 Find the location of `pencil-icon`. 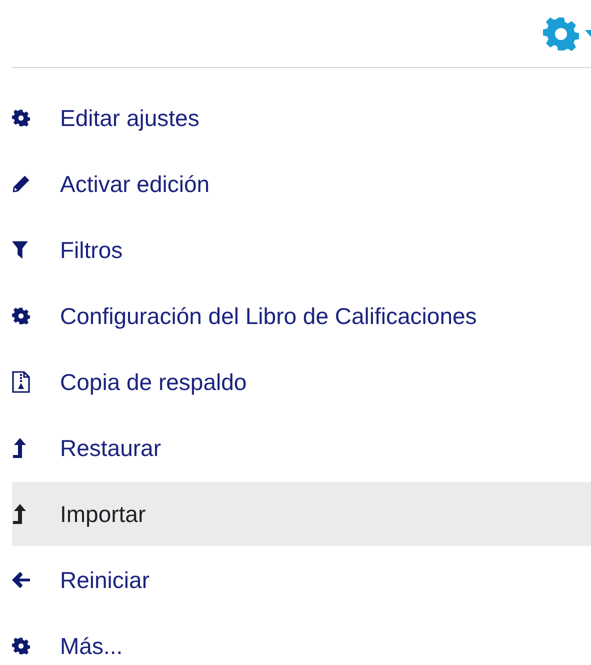

pencil-icon is located at coordinates (21, 184).